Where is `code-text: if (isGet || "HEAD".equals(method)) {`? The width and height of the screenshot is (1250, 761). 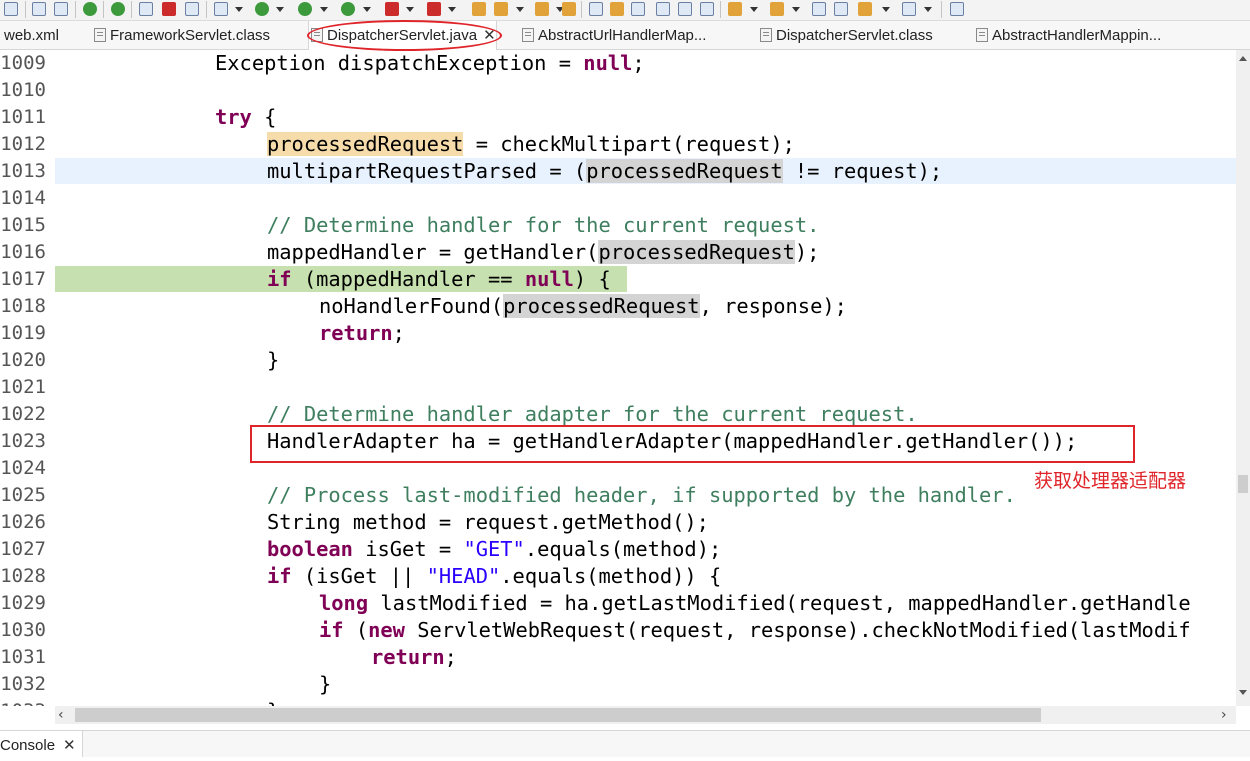
code-text: if (isGet || "HEAD".equals(method)) { is located at coordinates (494, 576).